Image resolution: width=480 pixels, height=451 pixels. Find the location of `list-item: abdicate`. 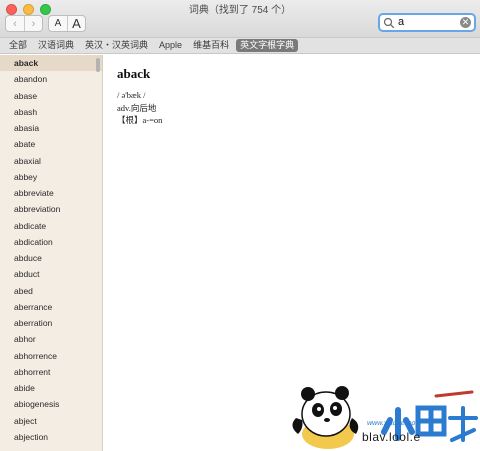

list-item: abdicate is located at coordinates (51, 226).